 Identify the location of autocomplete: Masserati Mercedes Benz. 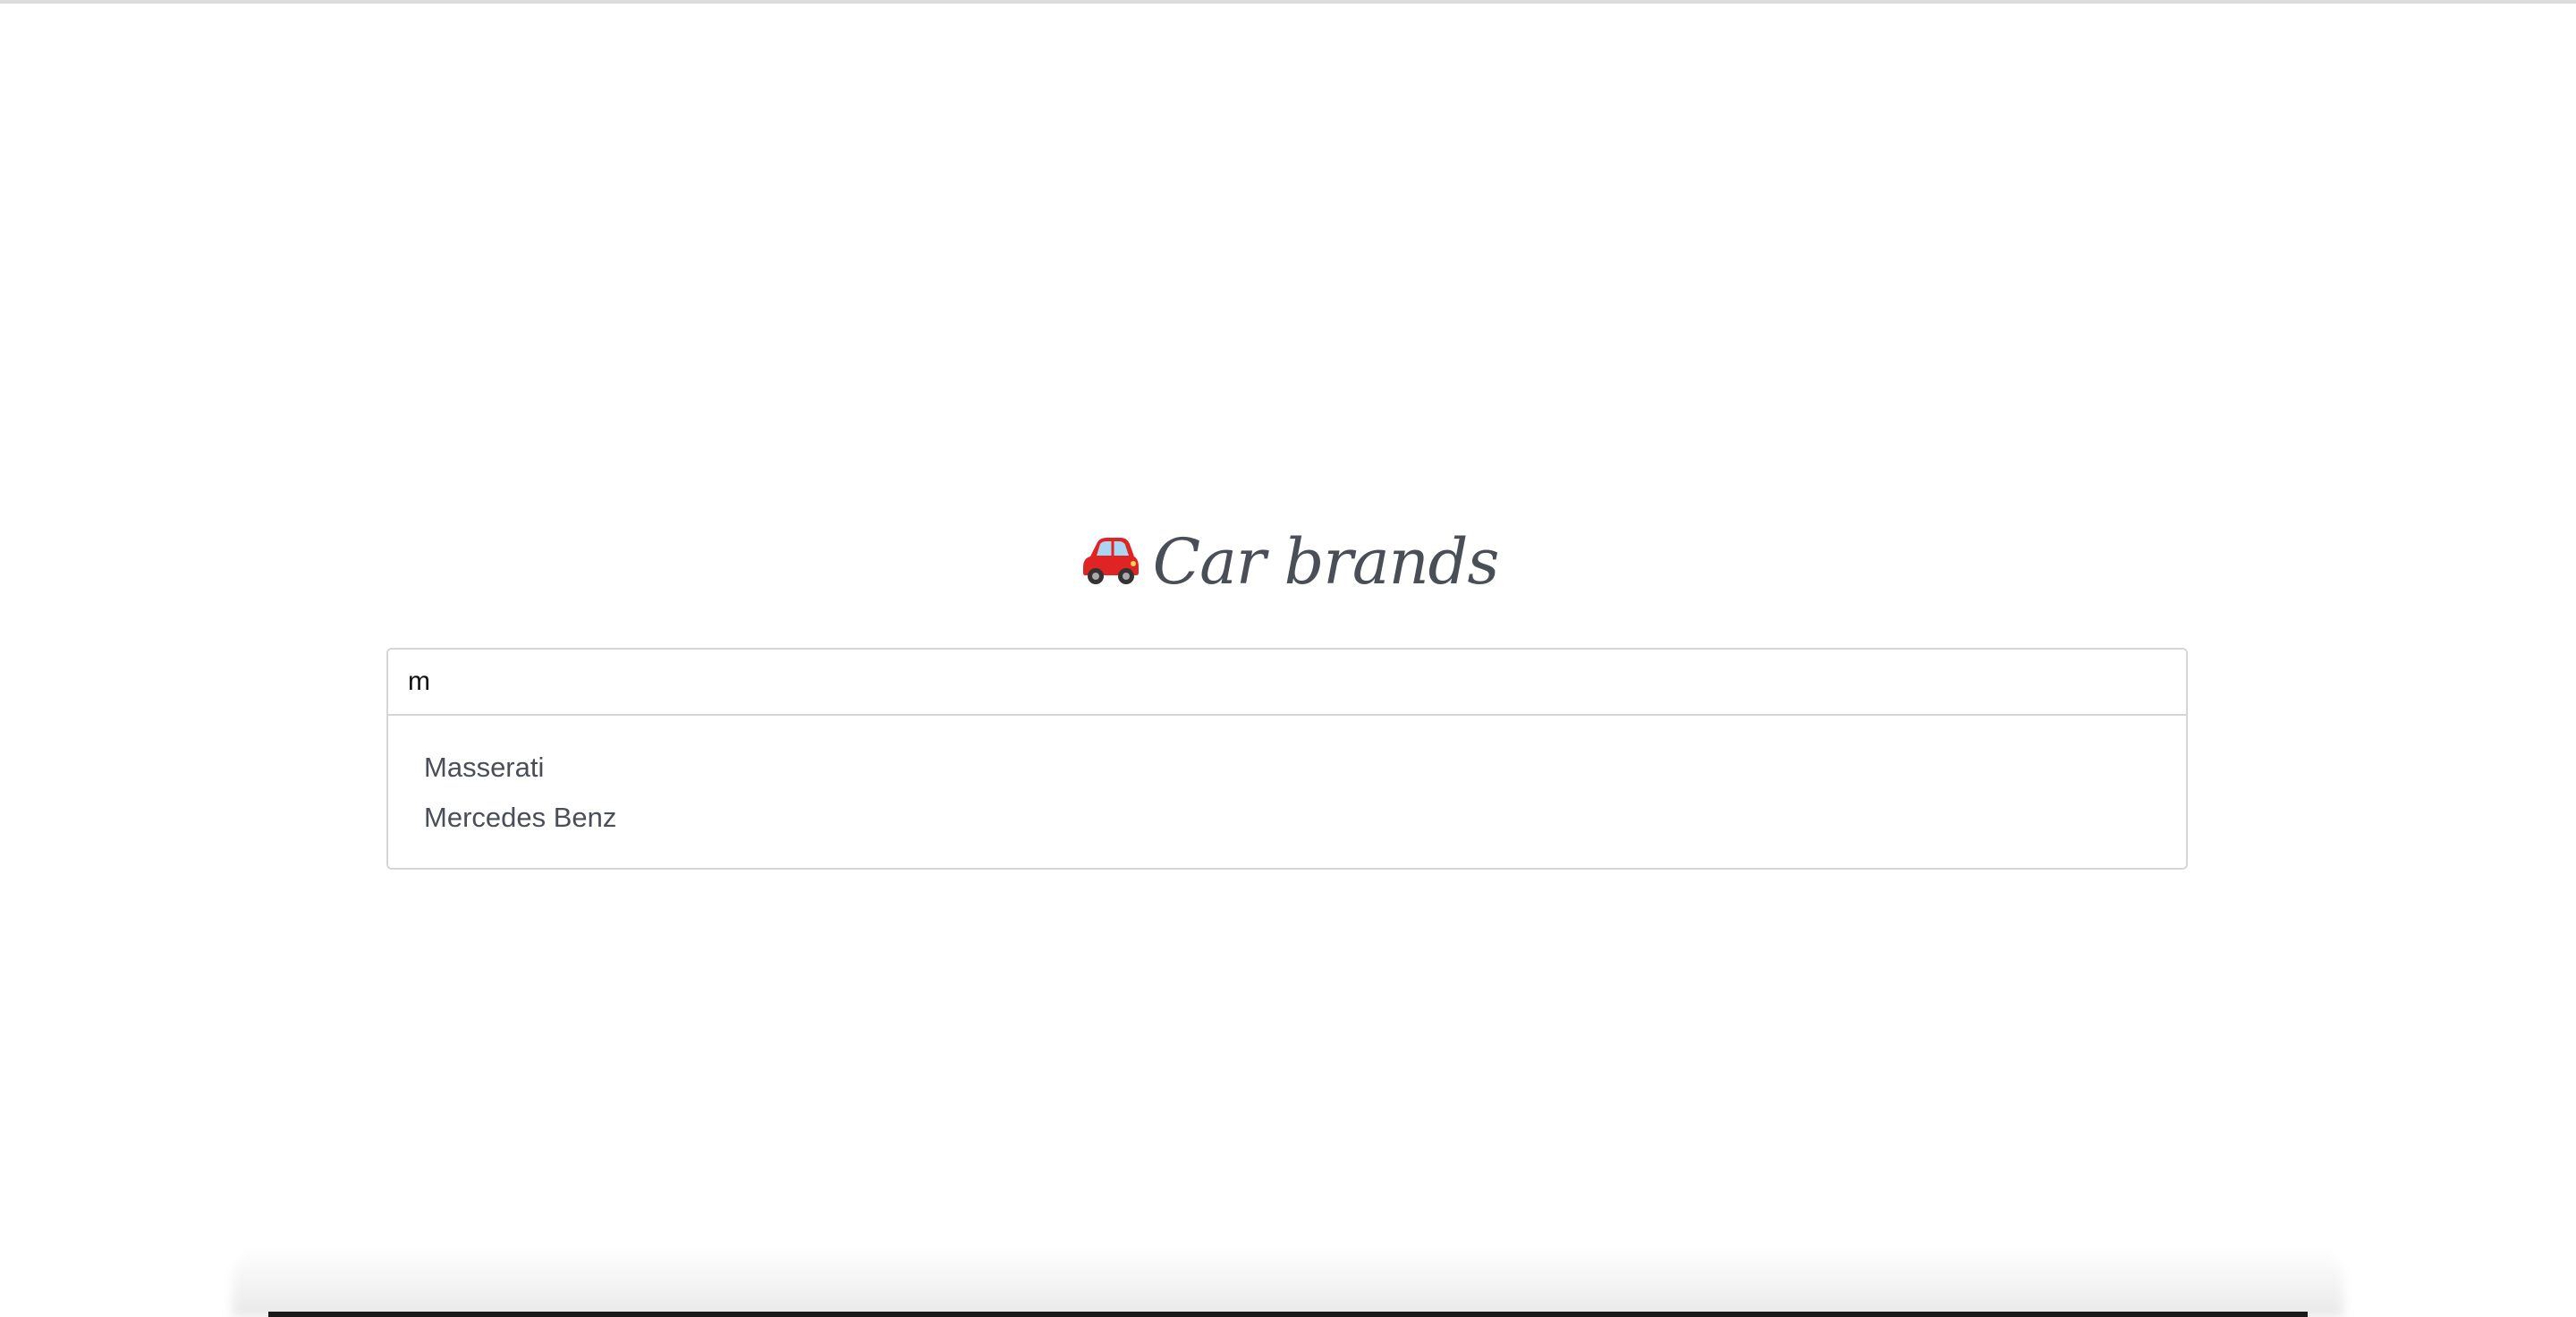
(1287, 759).